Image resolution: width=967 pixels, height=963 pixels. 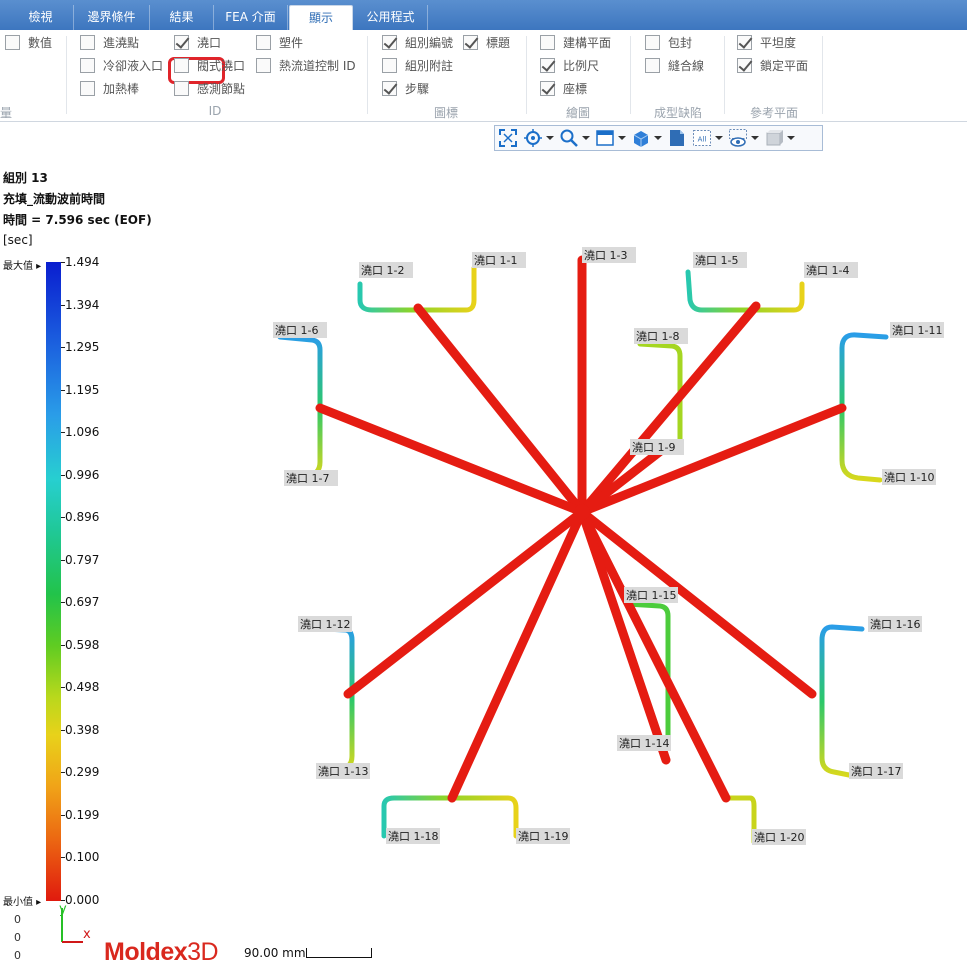 I want to click on gate-label-text: 澆口 1-20, so click(x=779, y=837).